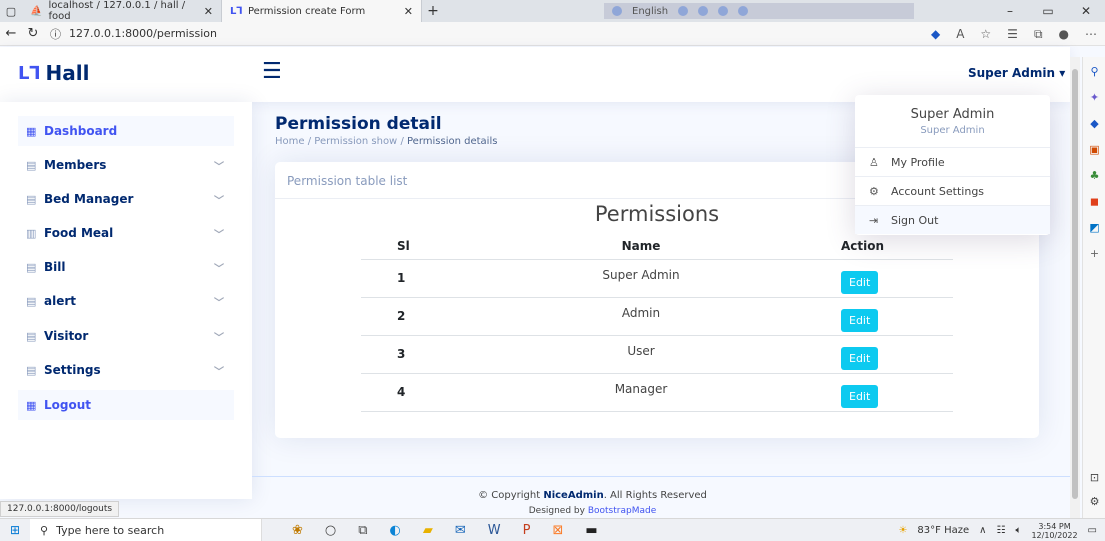  I want to click on table-row: 4 Manager Edit, so click(657, 392).